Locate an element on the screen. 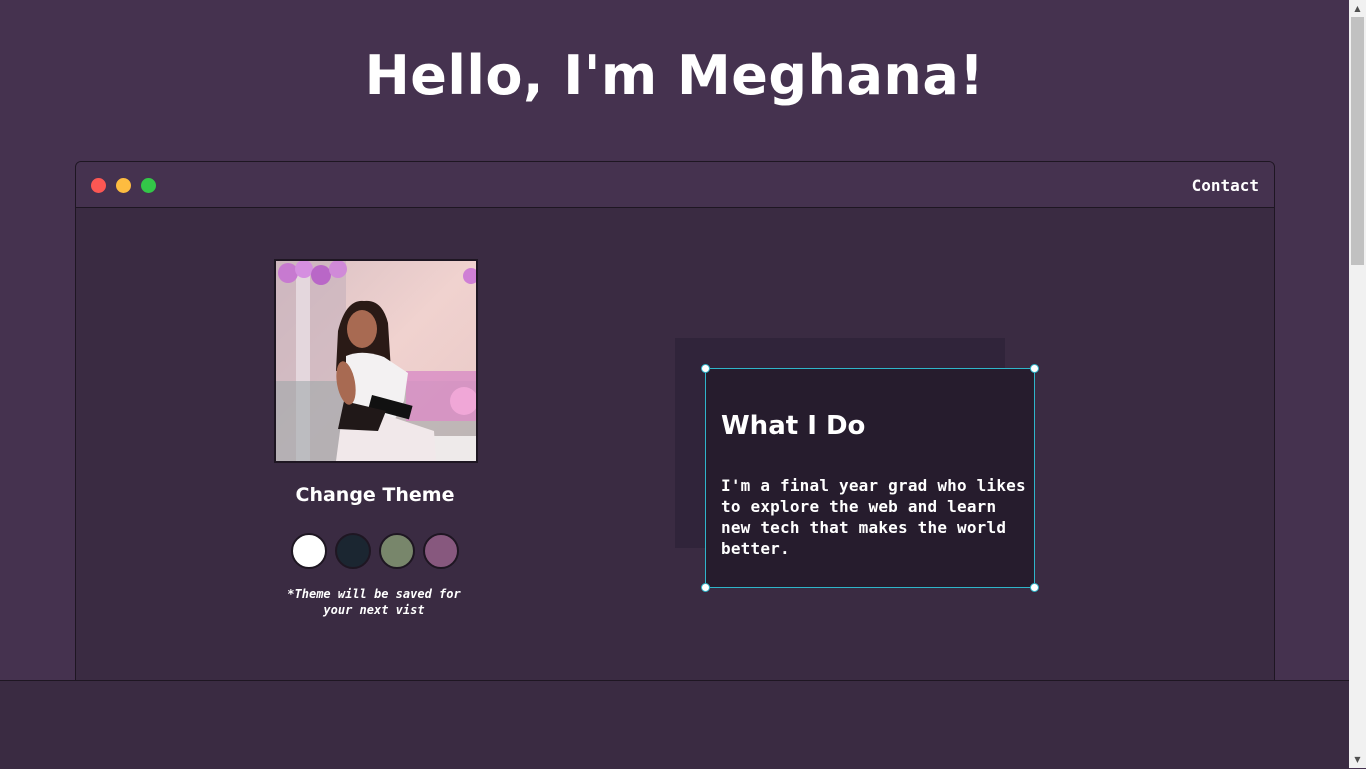 The width and height of the screenshot is (1366, 769). close-dot-icon is located at coordinates (98, 185).